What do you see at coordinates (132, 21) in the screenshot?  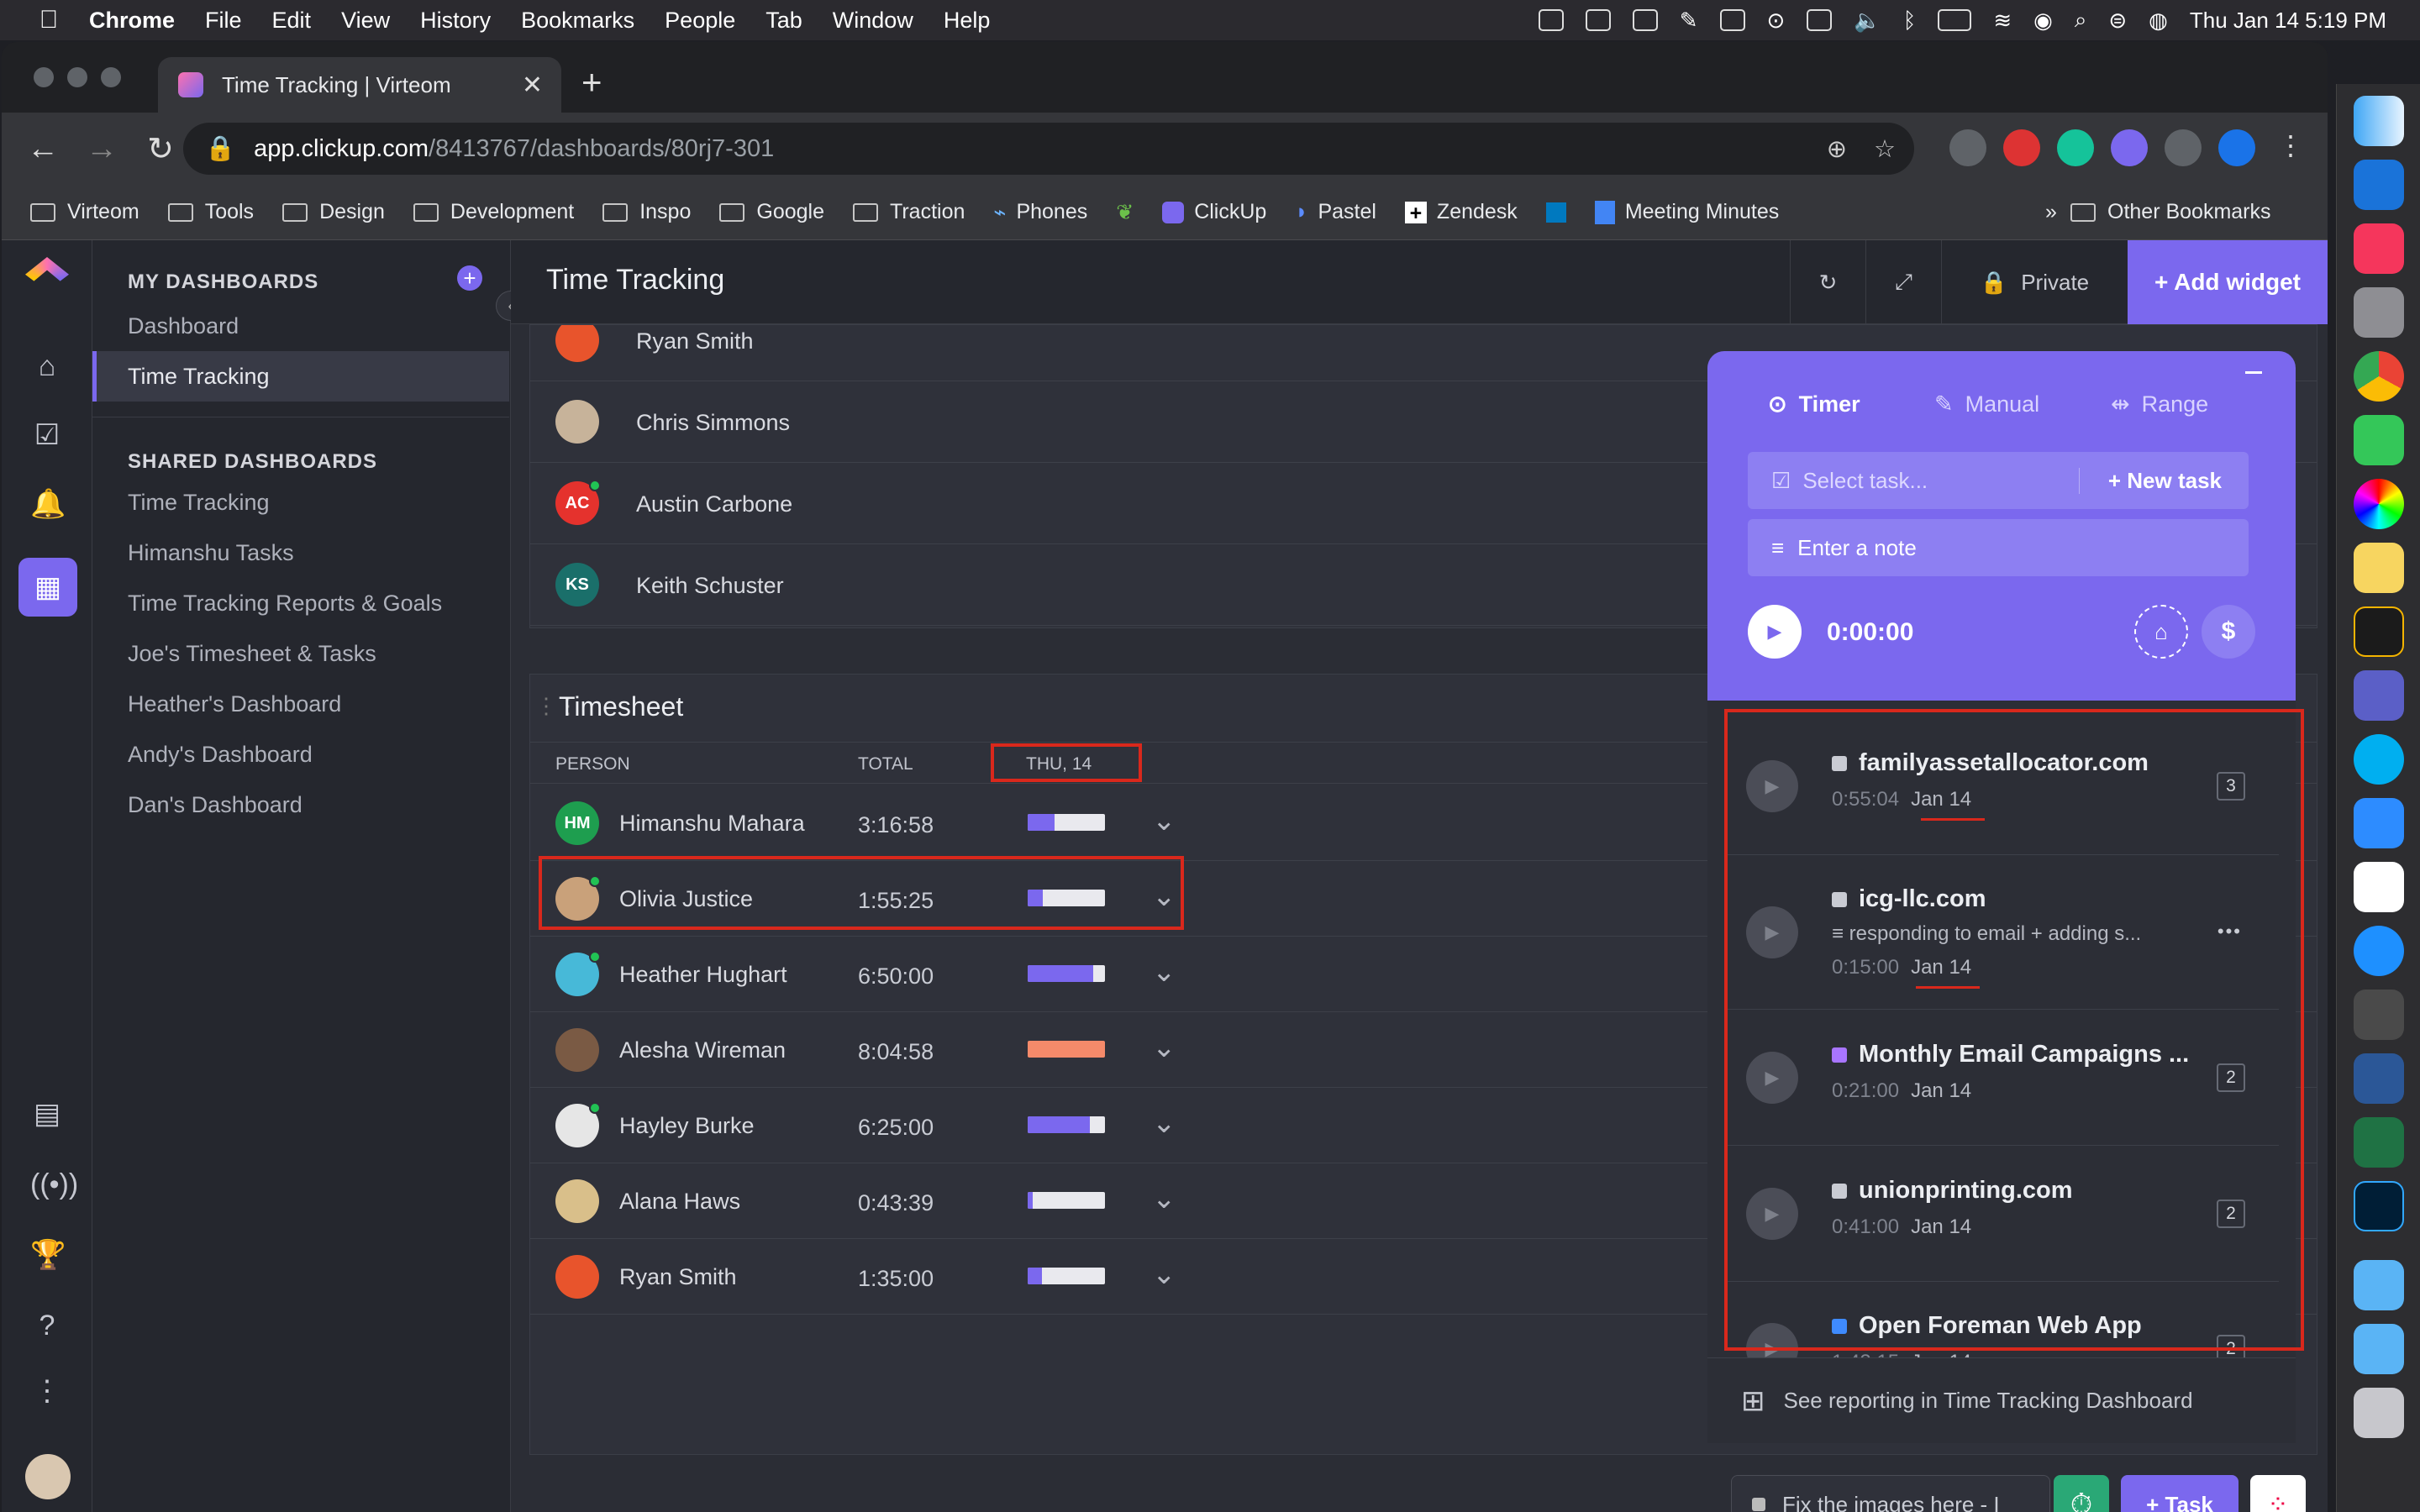 I see `menu-app-name: Chrome` at bounding box center [132, 21].